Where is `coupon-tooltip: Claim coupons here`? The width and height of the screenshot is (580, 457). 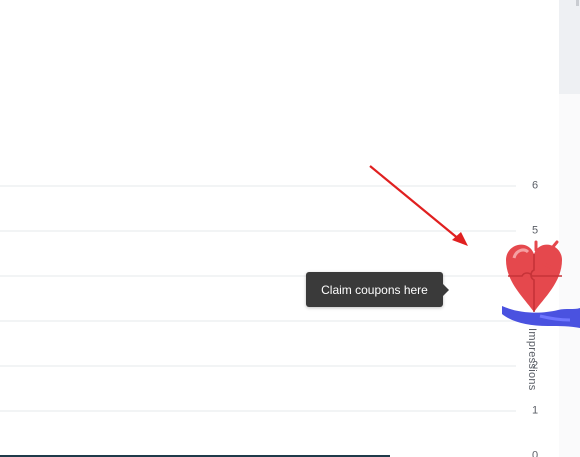 coupon-tooltip: Claim coupons here is located at coordinates (377, 289).